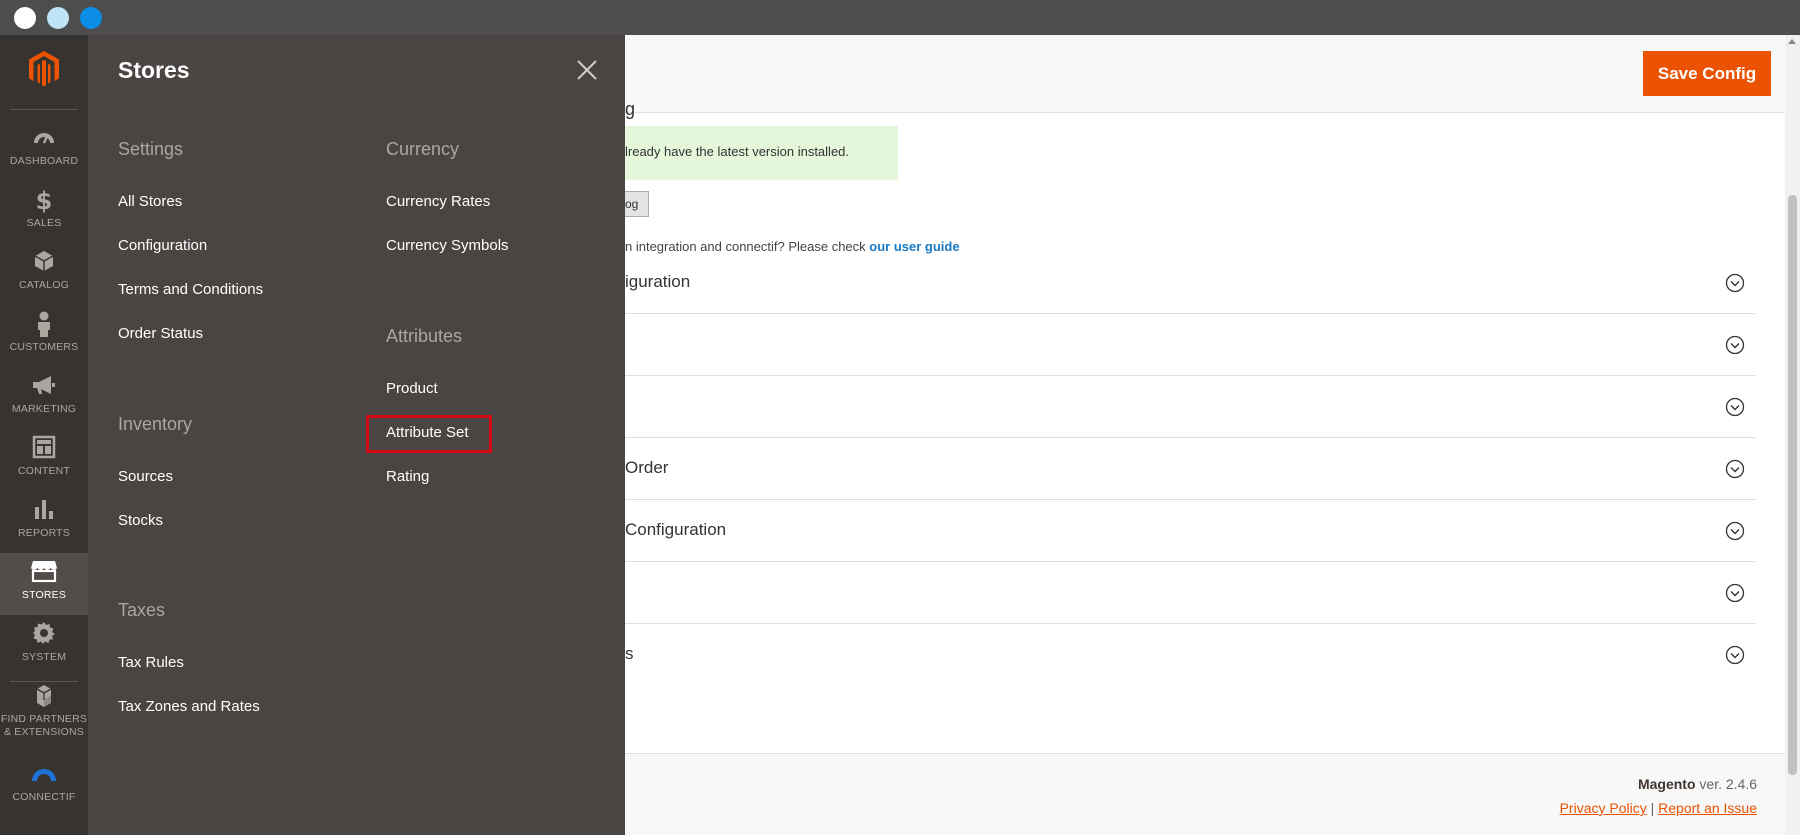 The height and width of the screenshot is (835, 1800). Describe the element at coordinates (1707, 73) in the screenshot. I see `save-config-button: Save Config` at that location.